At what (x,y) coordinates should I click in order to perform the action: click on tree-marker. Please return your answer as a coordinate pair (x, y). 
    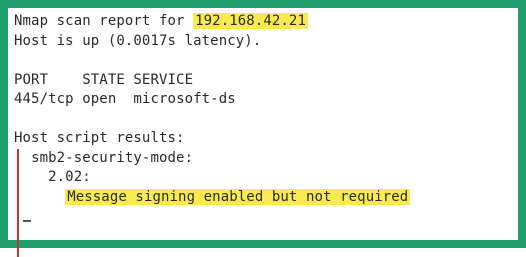
    Looking at the image, I should click on (18, 203).